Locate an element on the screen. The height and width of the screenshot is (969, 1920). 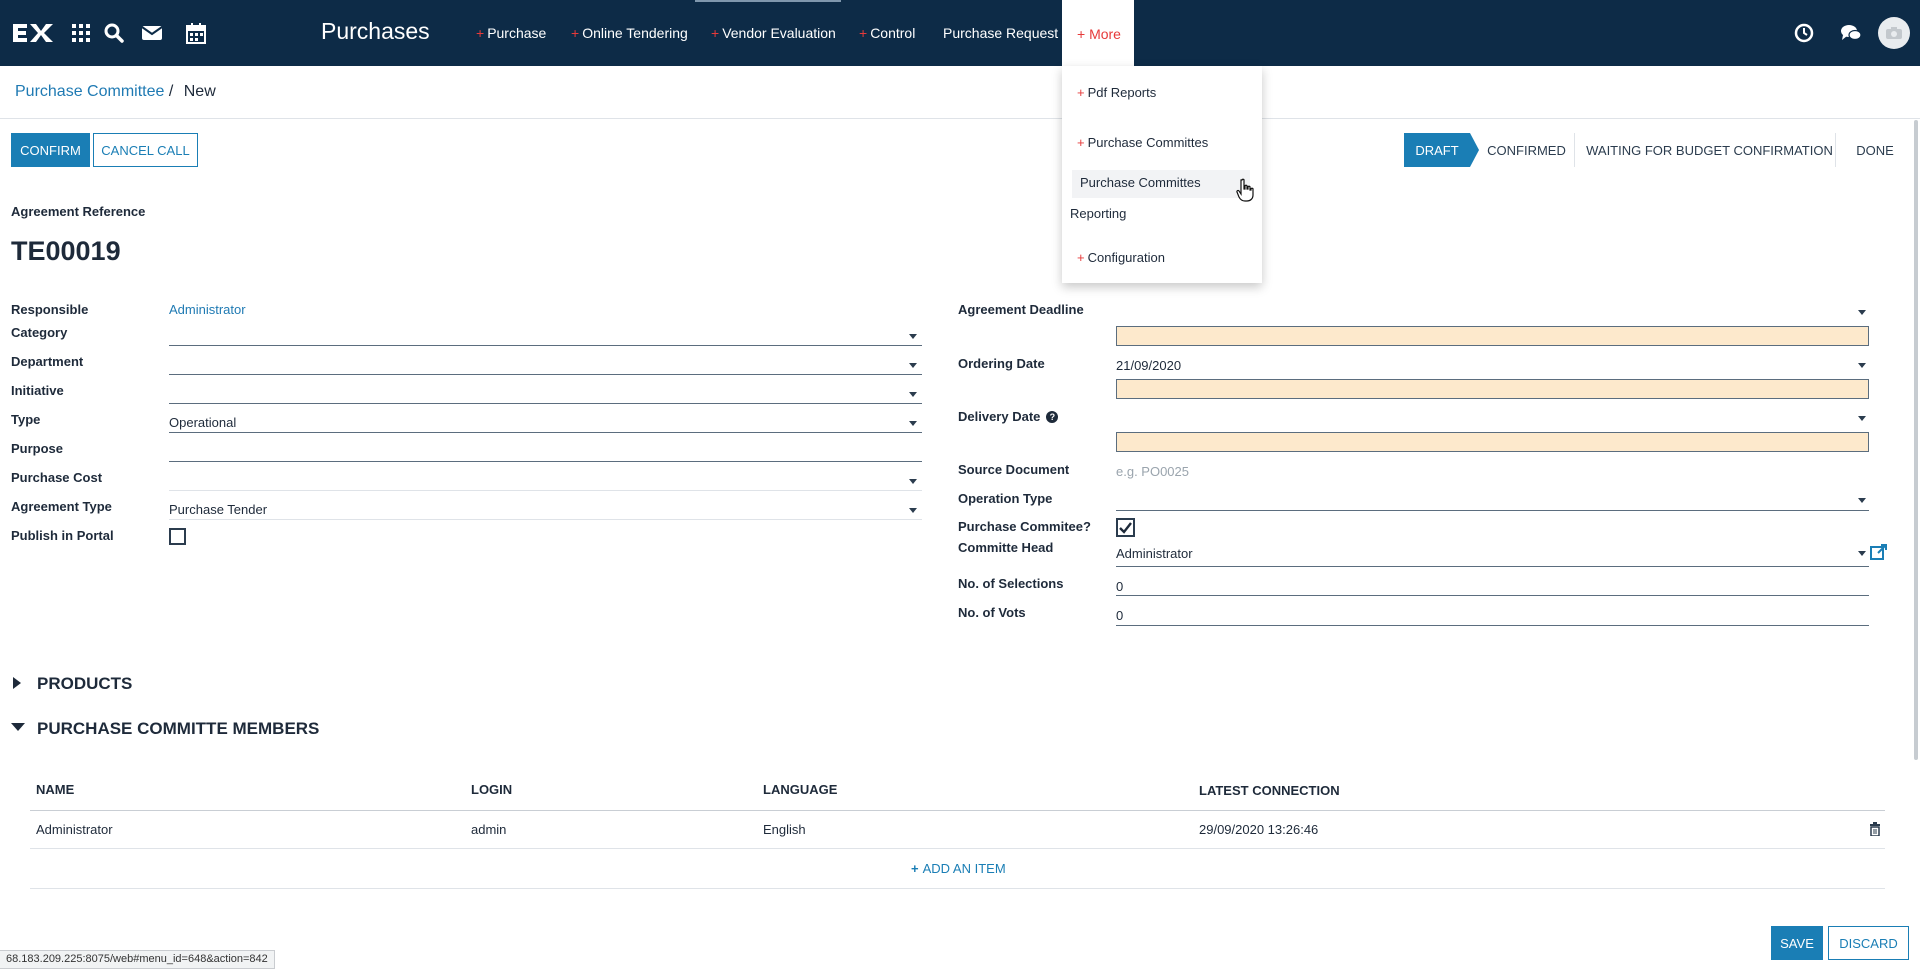
dropdown-item-label: Pdf Reports is located at coordinates (1122, 92).